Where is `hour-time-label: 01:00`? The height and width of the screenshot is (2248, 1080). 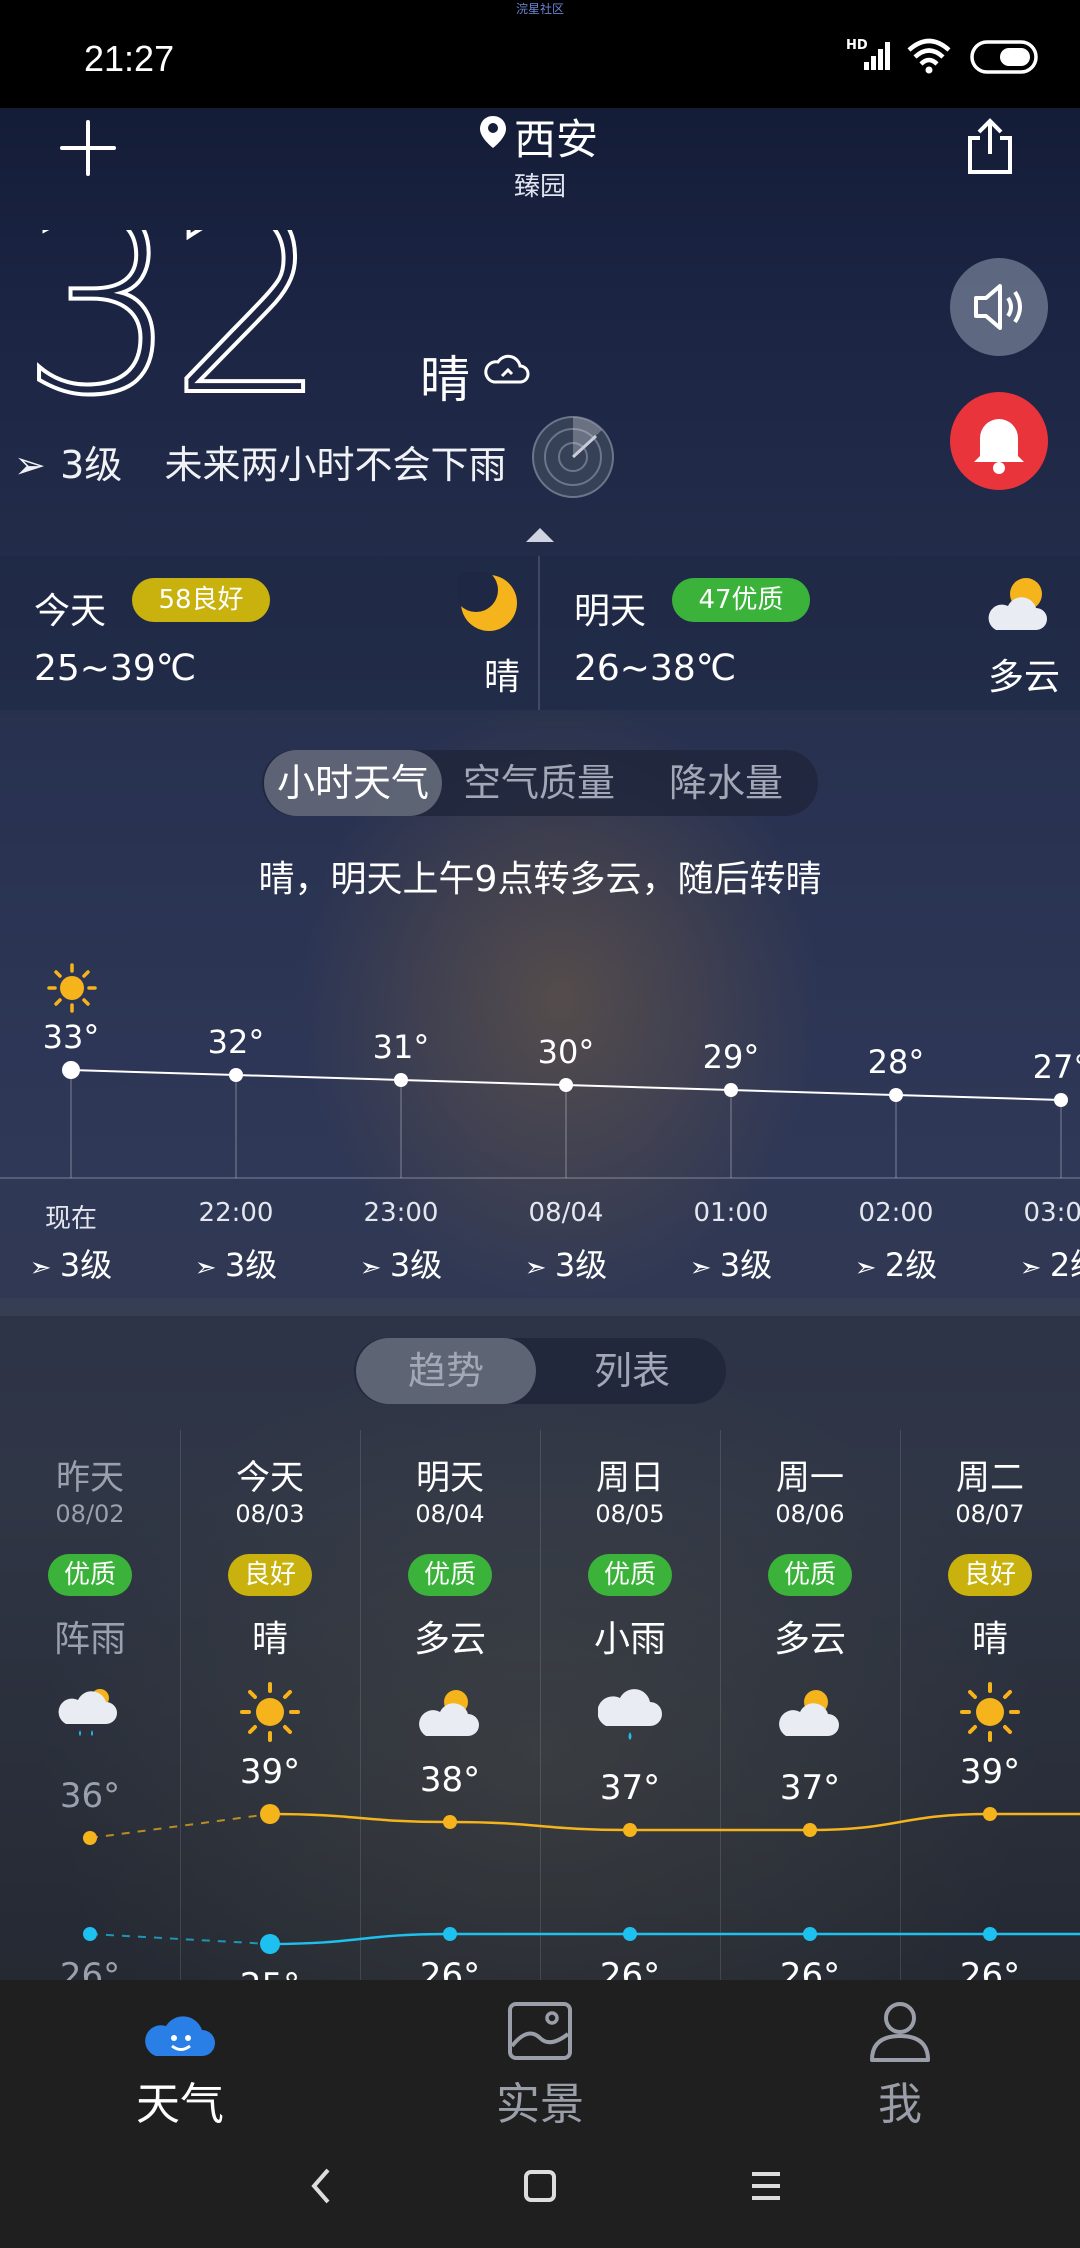
hour-time-label: 01:00 is located at coordinates (731, 1213).